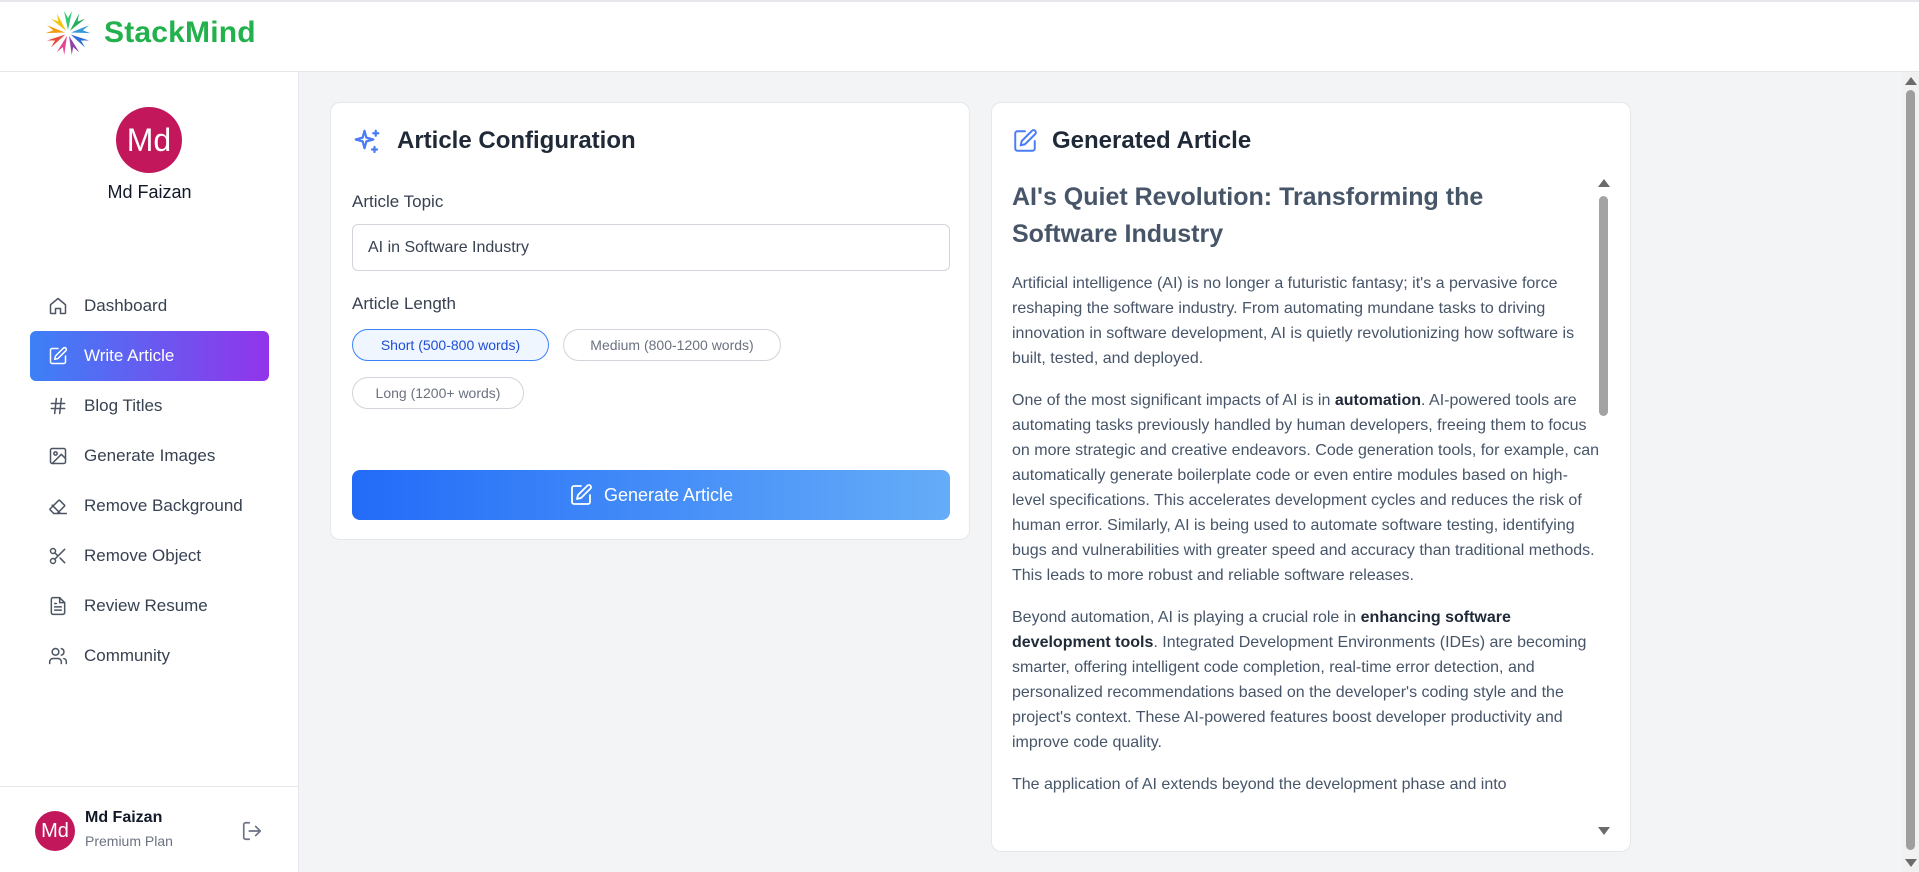 Image resolution: width=1919 pixels, height=872 pixels. I want to click on generated-title: Generated Article, so click(1152, 140).